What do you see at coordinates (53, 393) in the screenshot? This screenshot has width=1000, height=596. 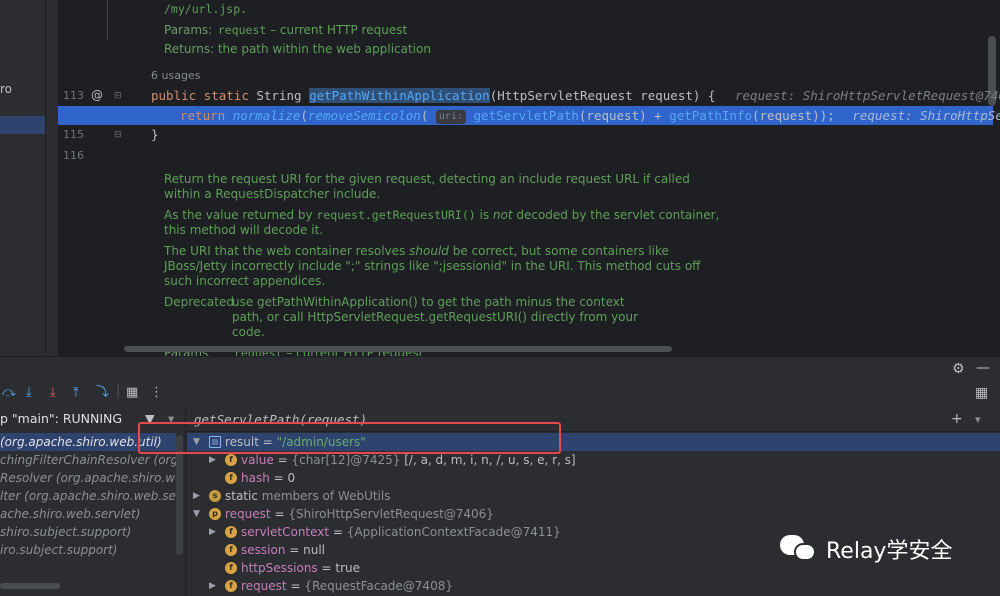 I see `force-step-into-icon: ⤓` at bounding box center [53, 393].